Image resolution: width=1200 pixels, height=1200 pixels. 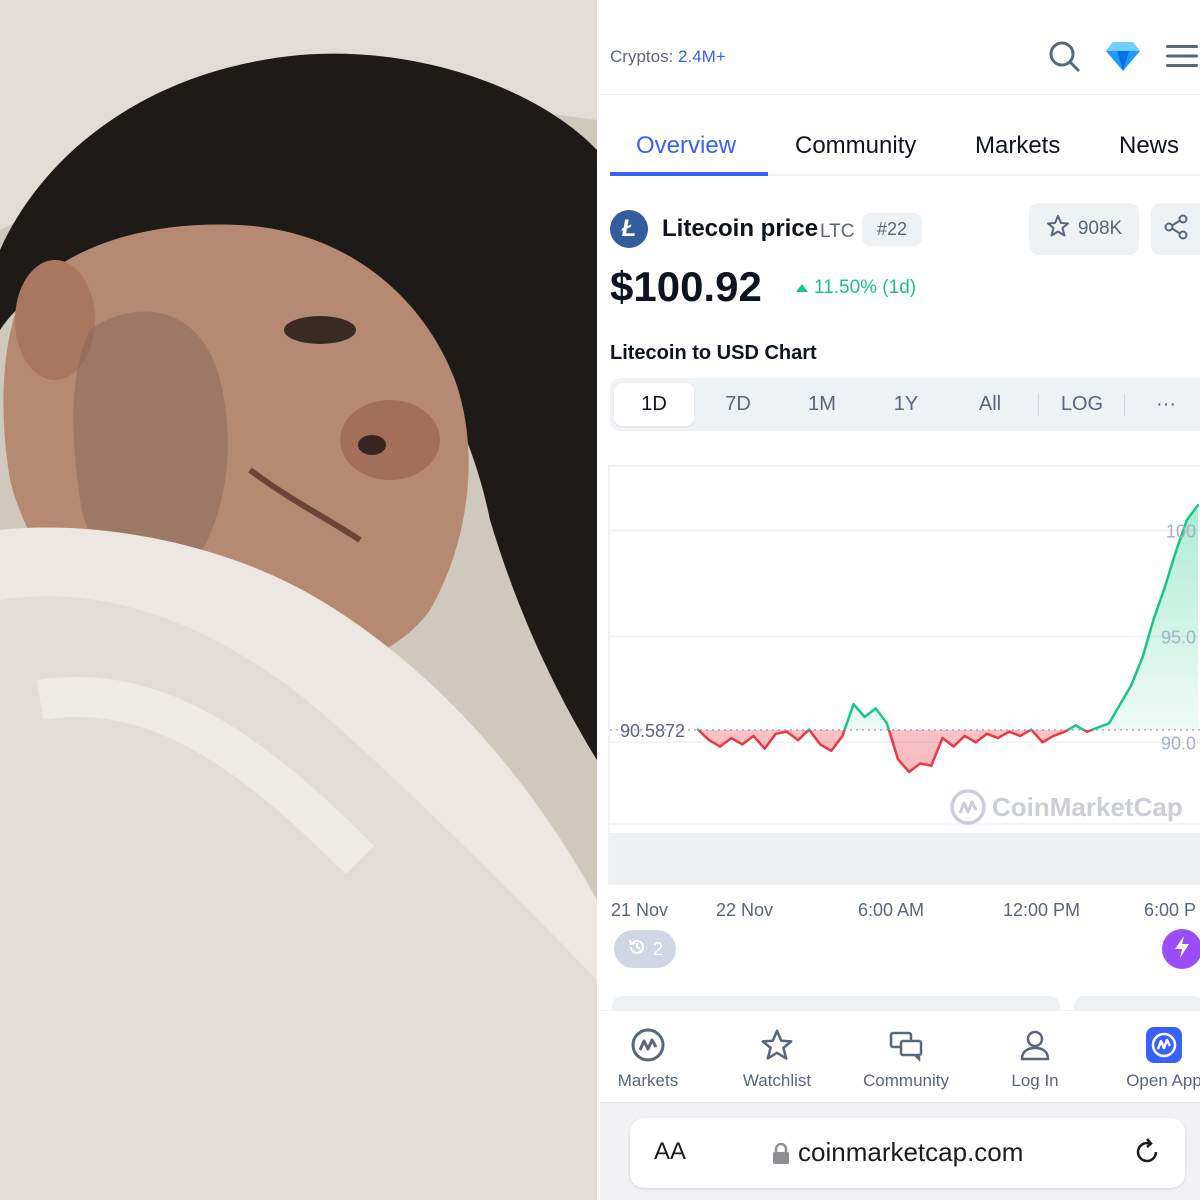 What do you see at coordinates (990, 404) in the screenshot?
I see `range-all: All` at bounding box center [990, 404].